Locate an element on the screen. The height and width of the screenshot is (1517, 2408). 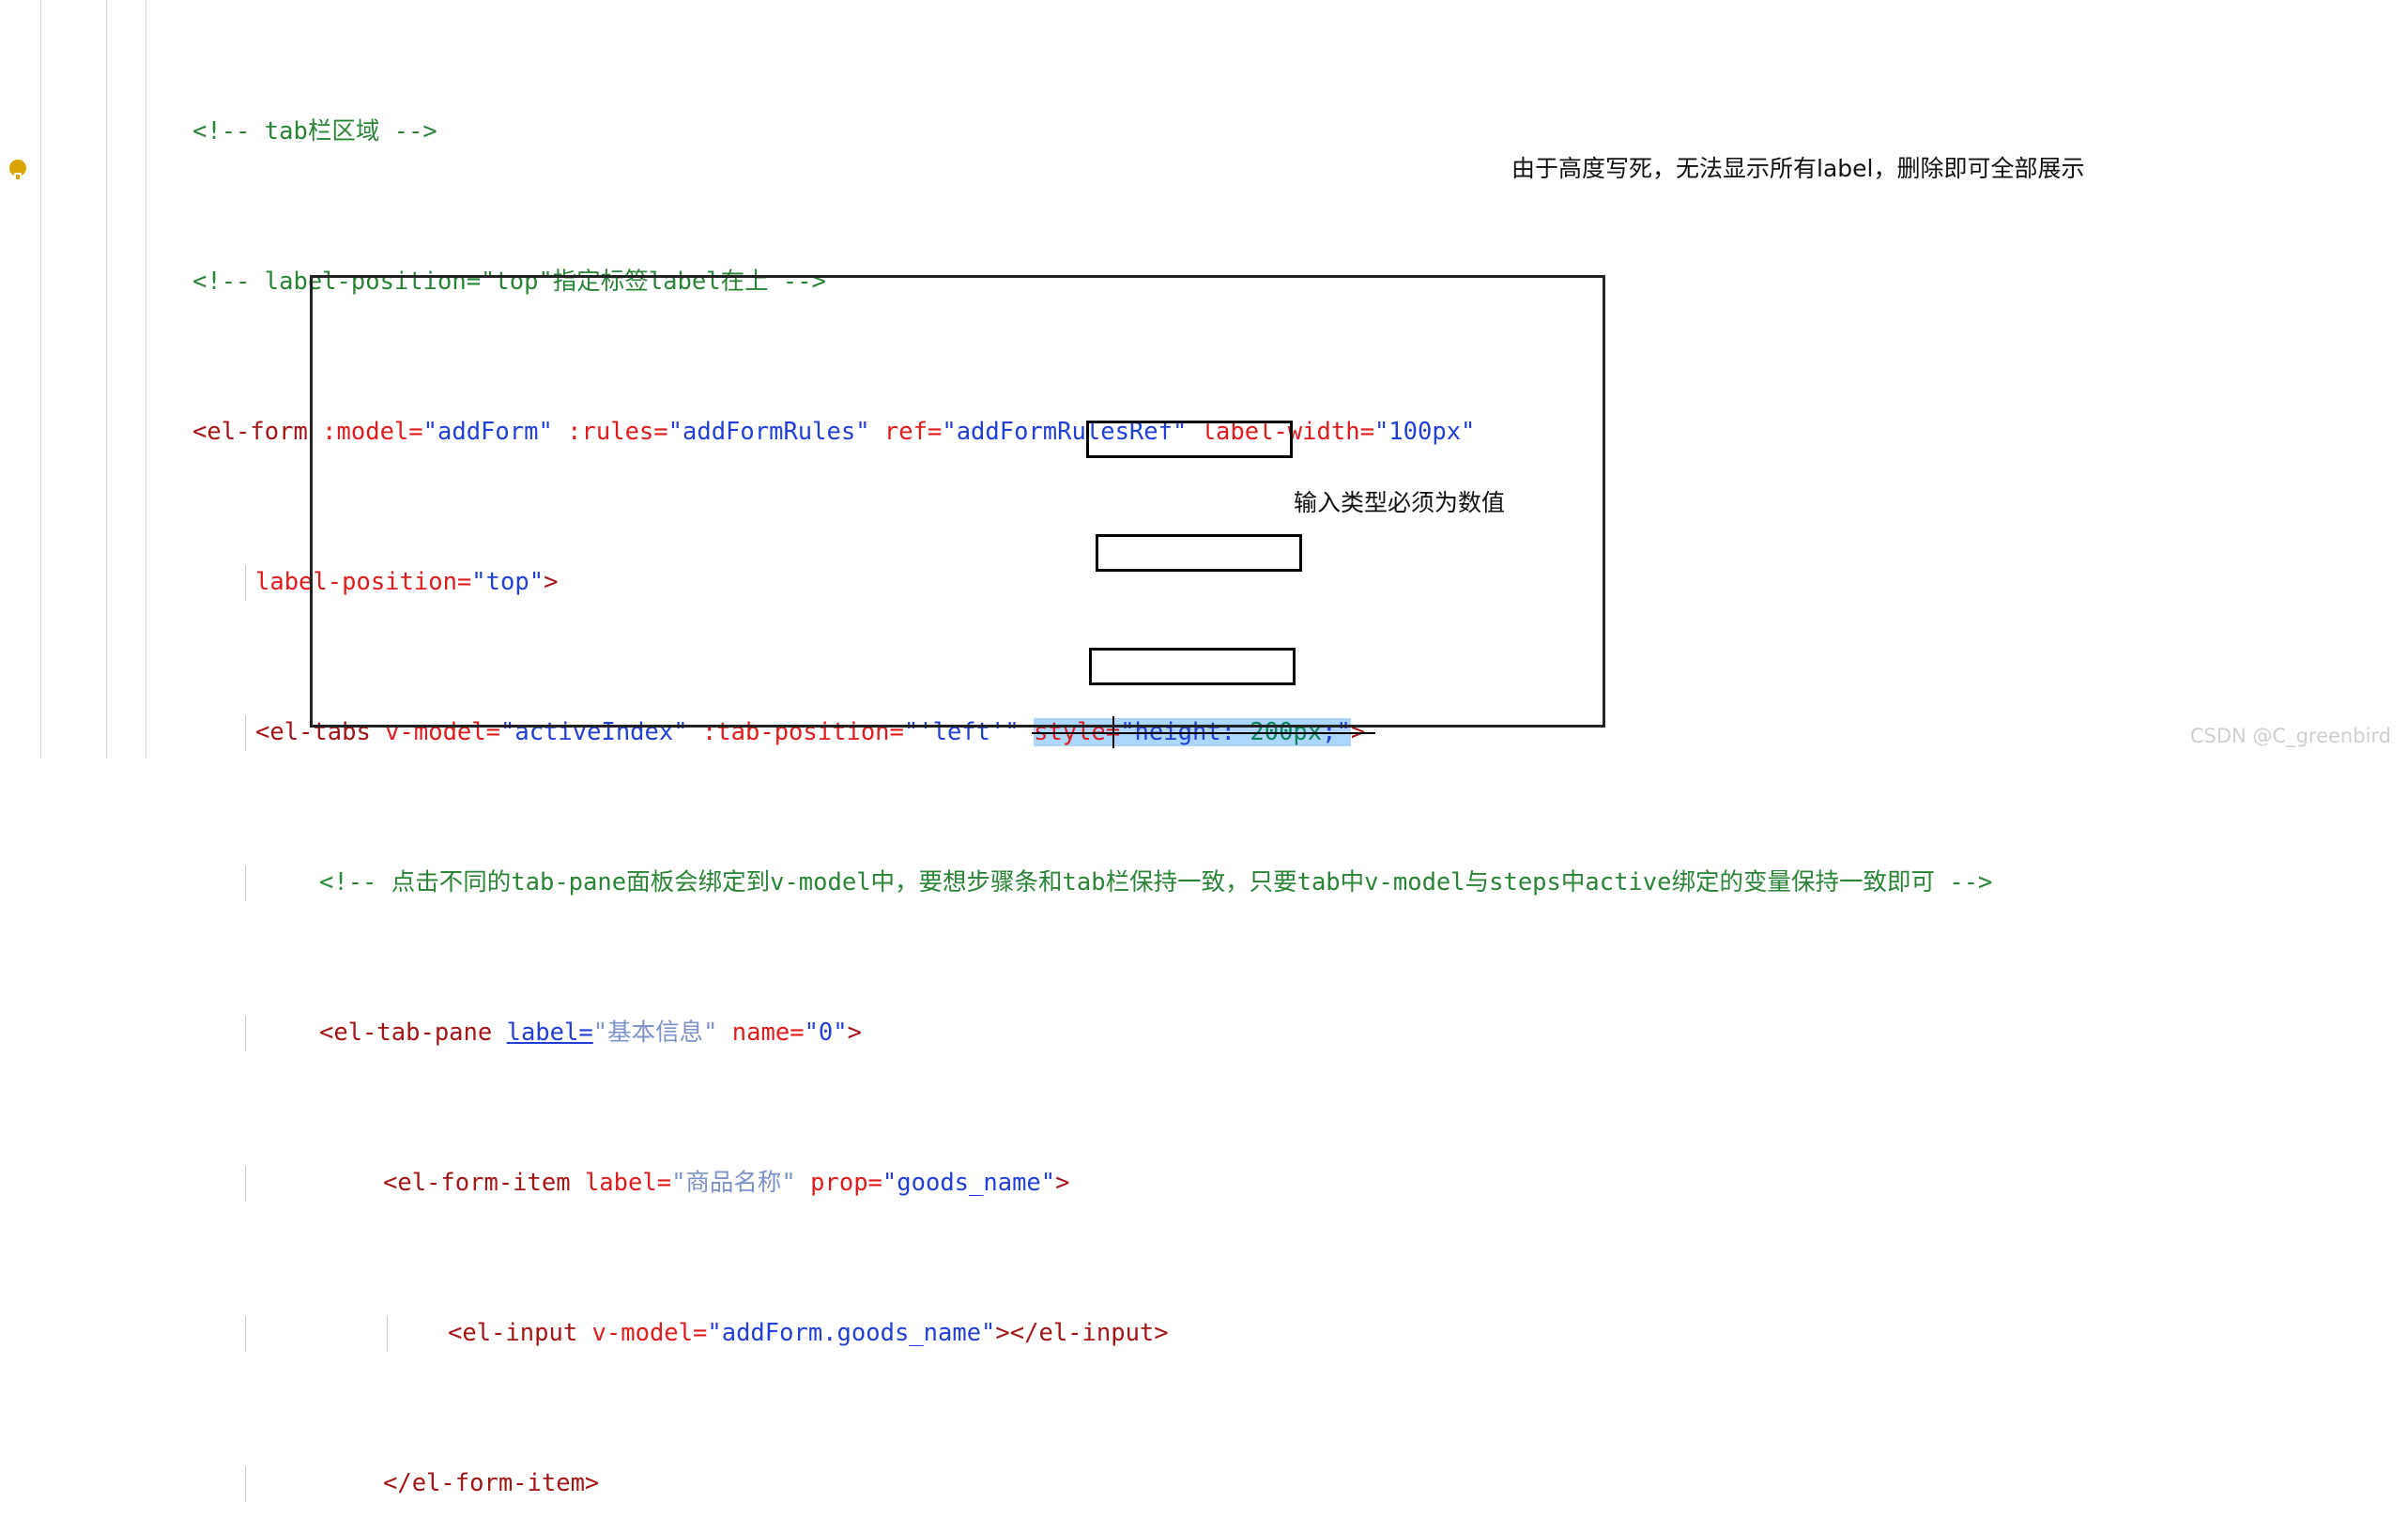
highlight-box-type-number-price is located at coordinates (1189, 439).